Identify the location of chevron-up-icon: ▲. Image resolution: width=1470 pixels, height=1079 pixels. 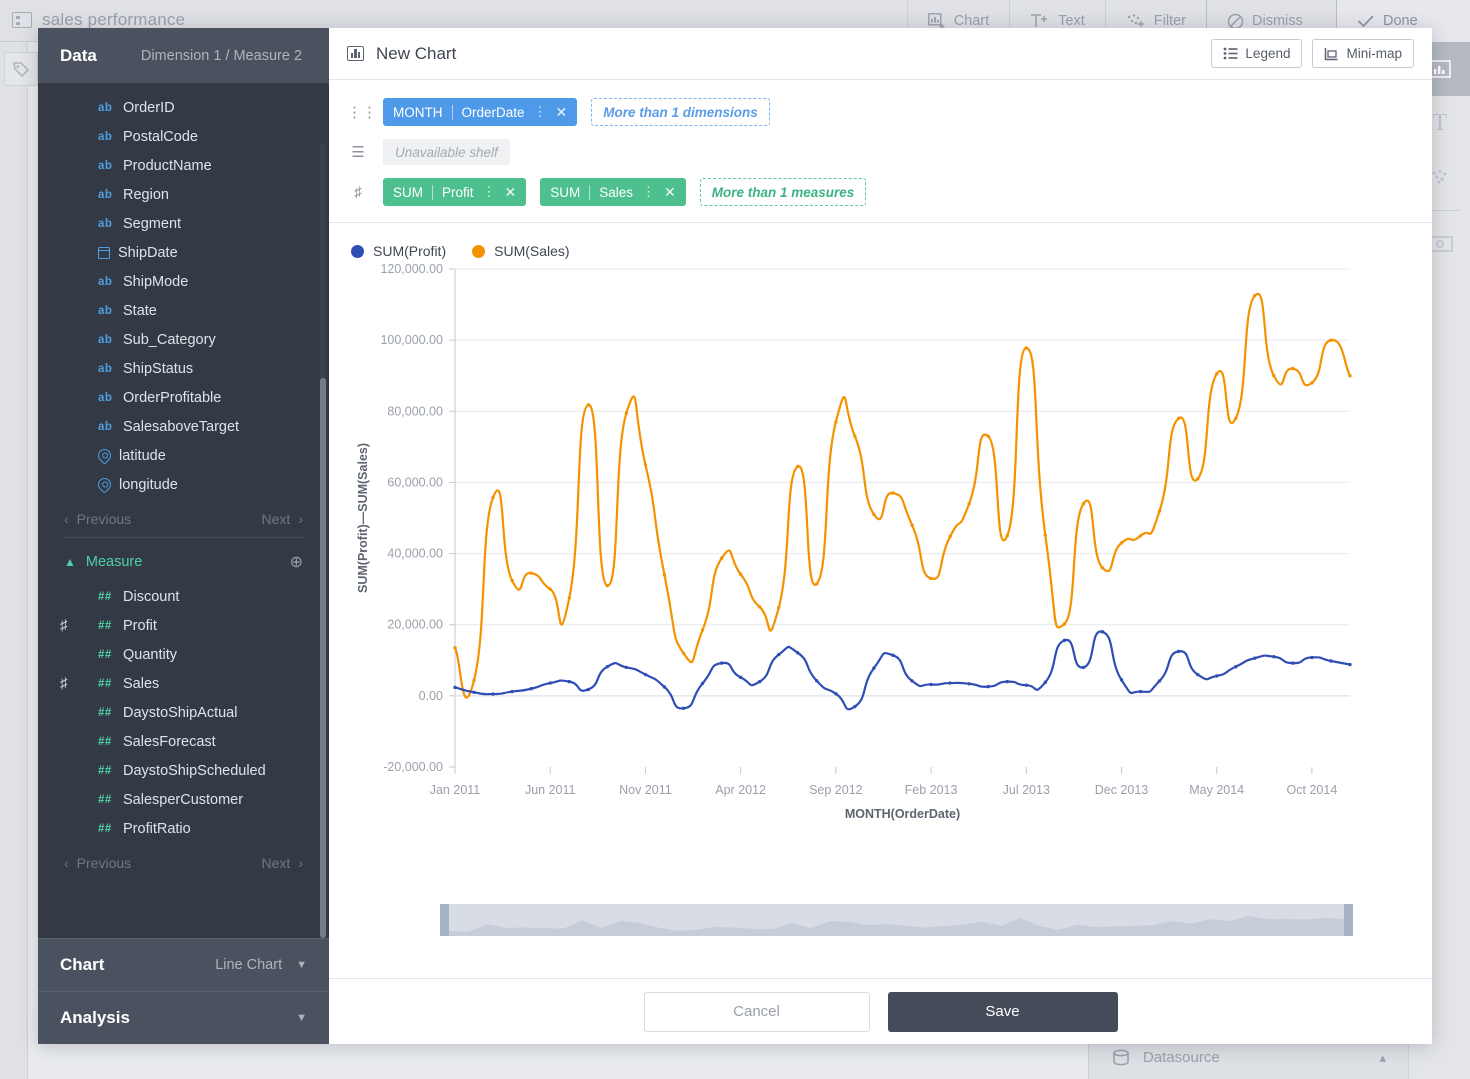
(70, 562).